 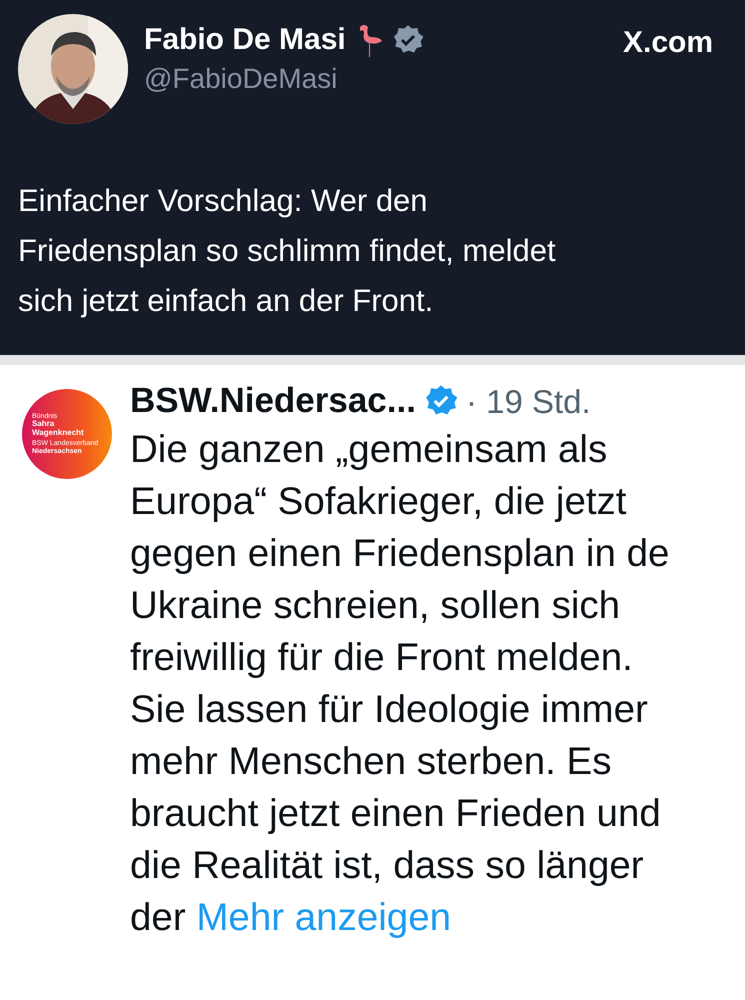 What do you see at coordinates (667, 43) in the screenshot?
I see `site-label: X.com` at bounding box center [667, 43].